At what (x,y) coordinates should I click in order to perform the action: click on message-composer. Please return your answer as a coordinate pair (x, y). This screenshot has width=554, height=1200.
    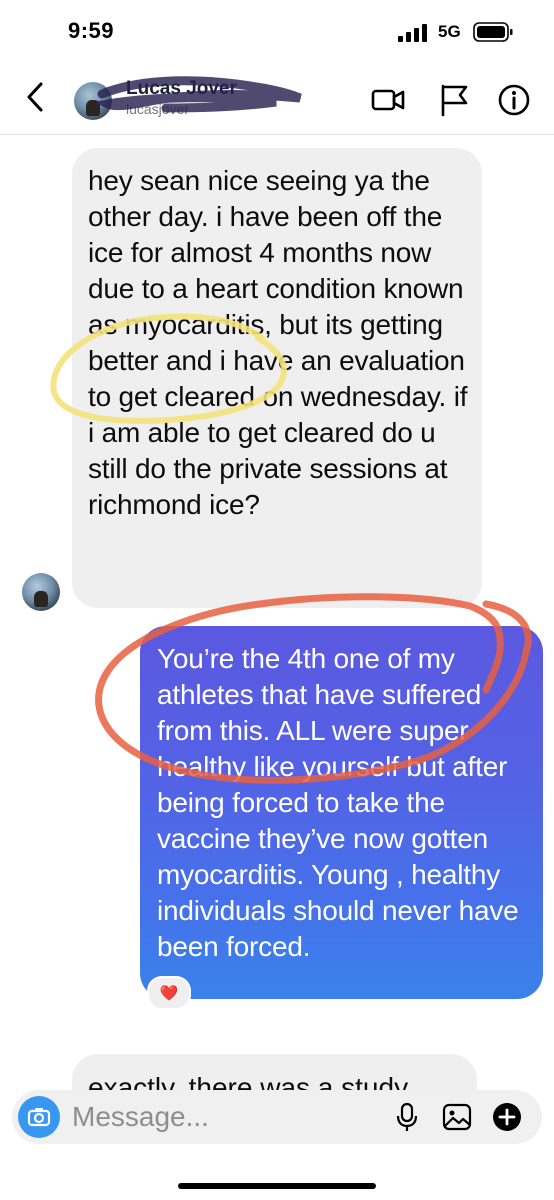
    Looking at the image, I should click on (277, 1117).